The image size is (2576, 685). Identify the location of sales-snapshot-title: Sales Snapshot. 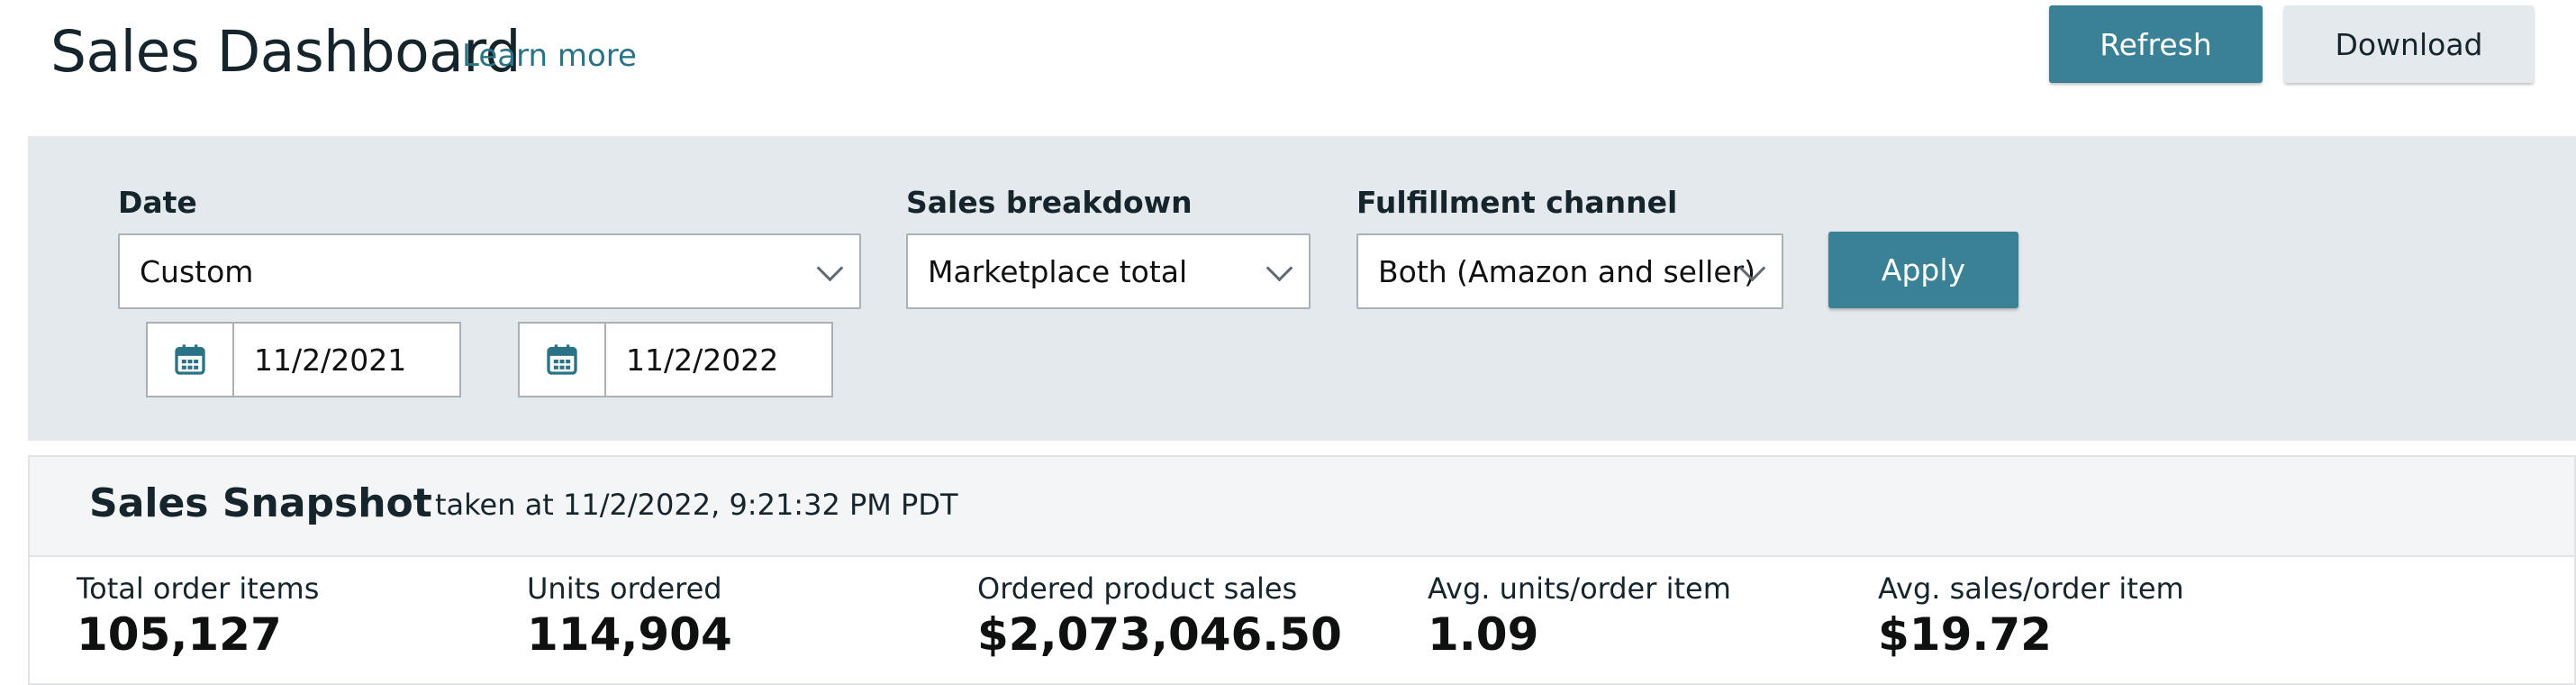
(260, 503).